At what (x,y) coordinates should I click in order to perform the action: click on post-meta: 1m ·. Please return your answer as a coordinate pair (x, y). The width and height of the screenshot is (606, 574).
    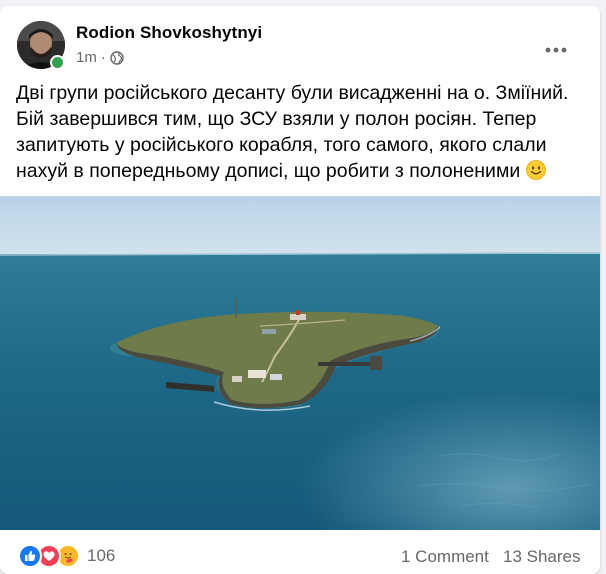
    Looking at the image, I should click on (100, 57).